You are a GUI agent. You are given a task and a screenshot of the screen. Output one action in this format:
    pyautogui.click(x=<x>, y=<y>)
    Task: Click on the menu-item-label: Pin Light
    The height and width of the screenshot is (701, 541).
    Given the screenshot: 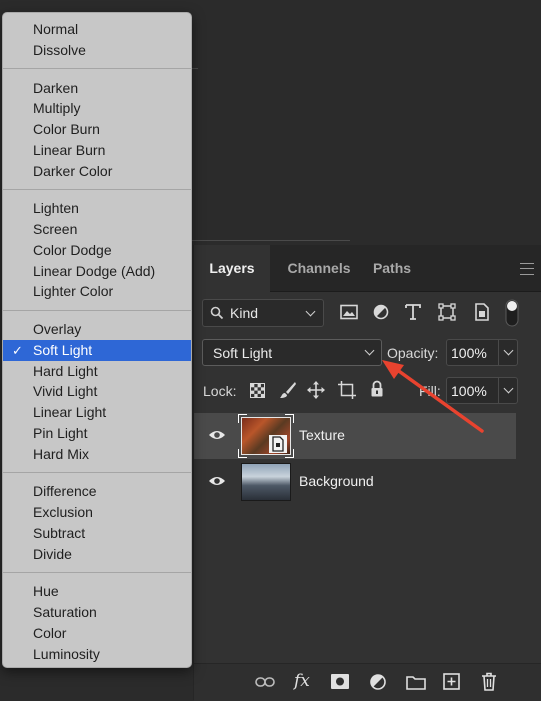 What is the action you would take?
    pyautogui.click(x=60, y=432)
    